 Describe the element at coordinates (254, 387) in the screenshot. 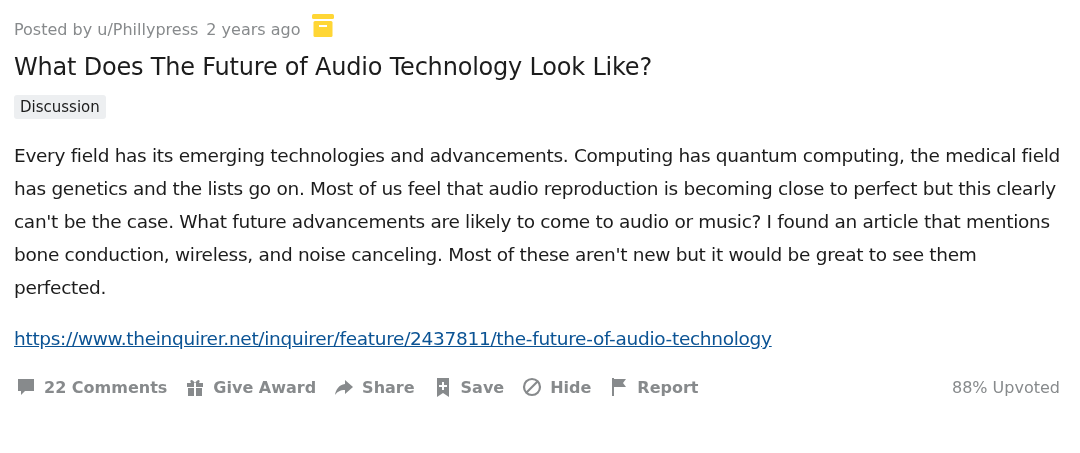

I see `award-button: Give Award` at that location.